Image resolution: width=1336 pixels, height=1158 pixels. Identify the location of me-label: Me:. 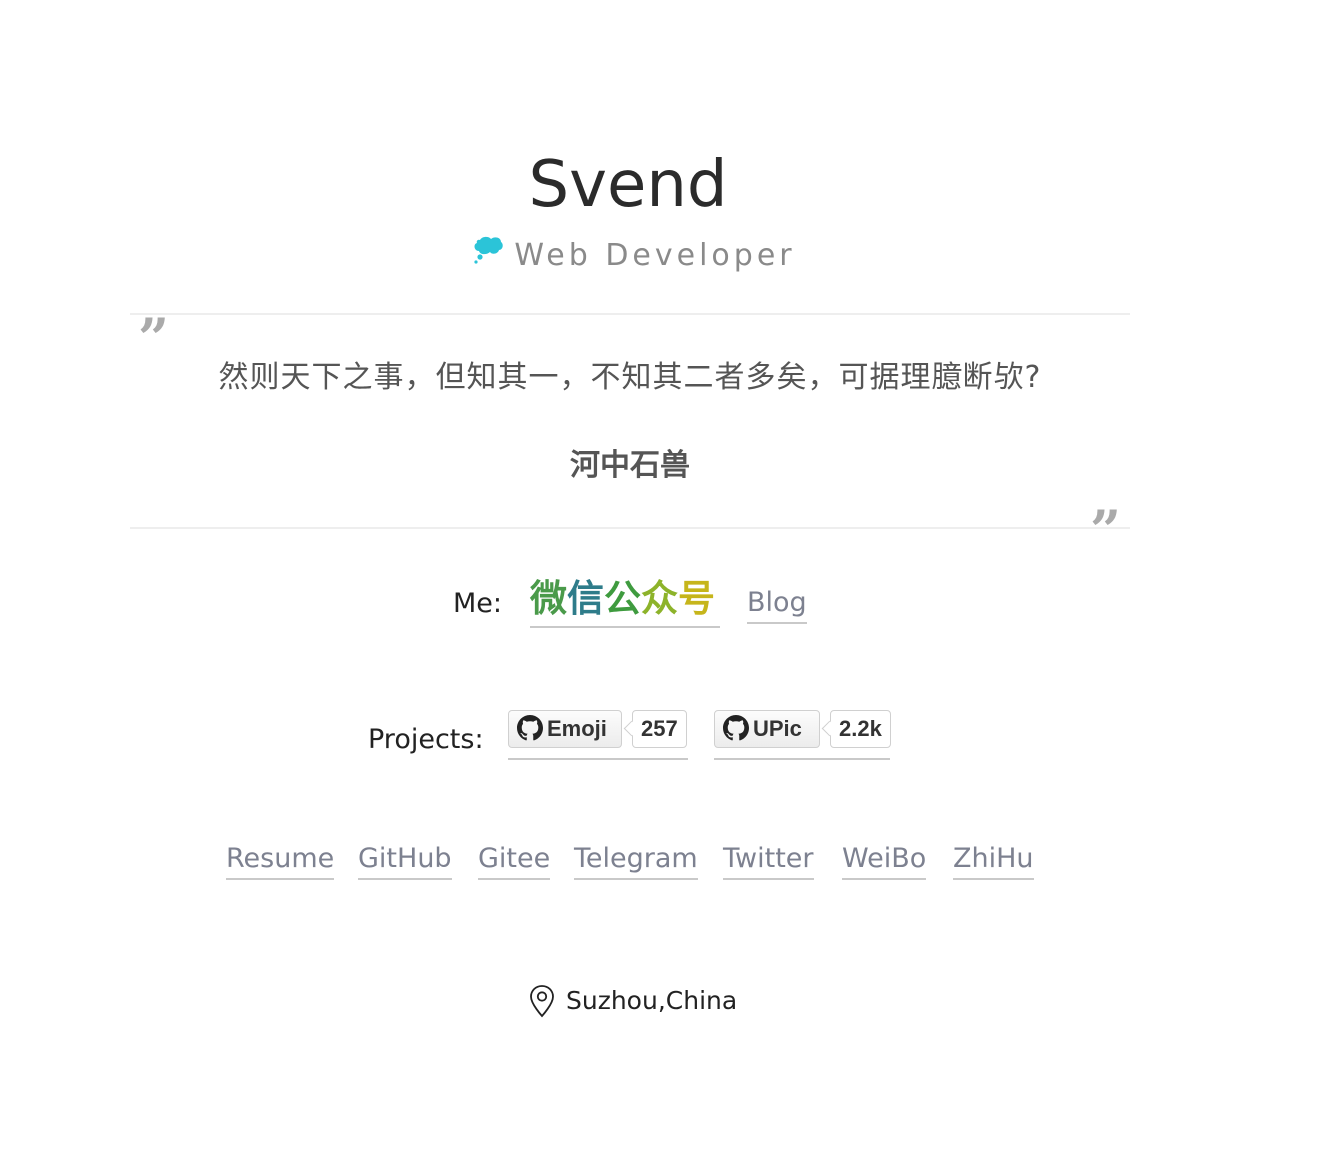
(478, 603).